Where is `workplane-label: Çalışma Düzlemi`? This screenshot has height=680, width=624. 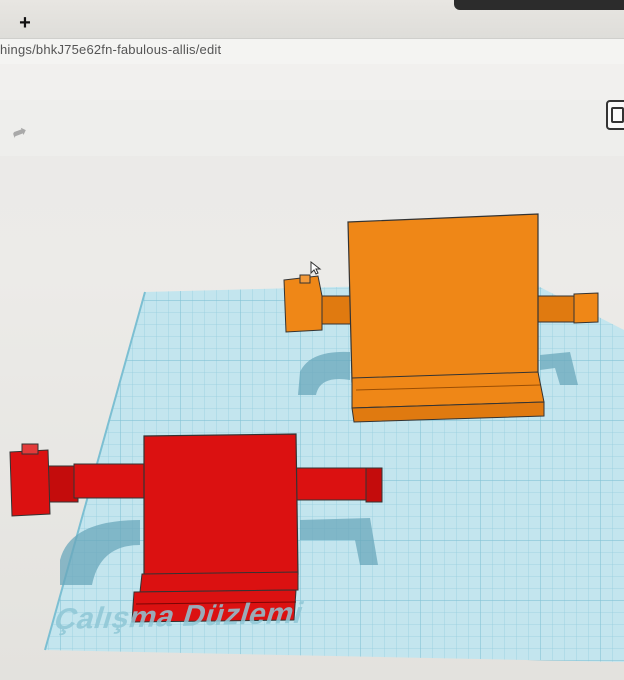
workplane-label: Çalışma Düzlemi is located at coordinates (179, 616).